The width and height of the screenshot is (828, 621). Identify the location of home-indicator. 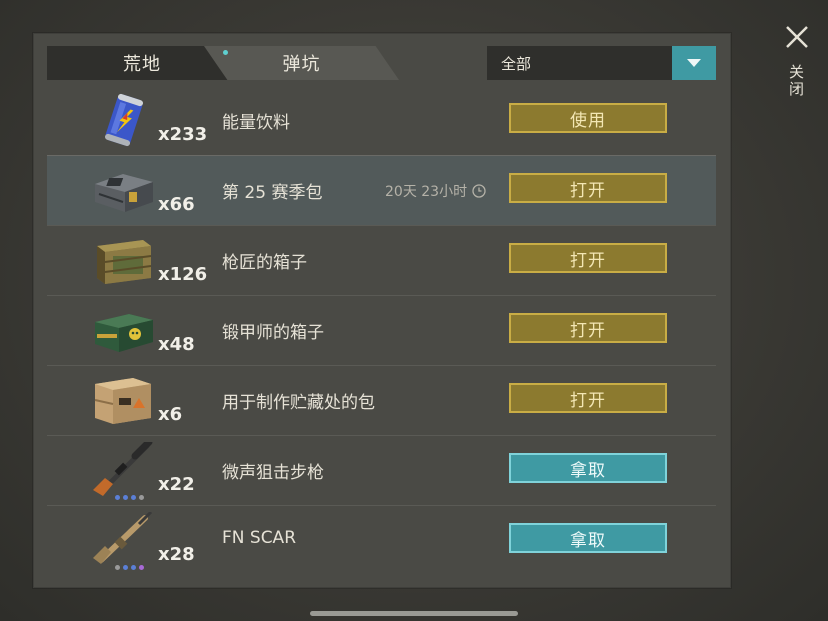
(414, 613).